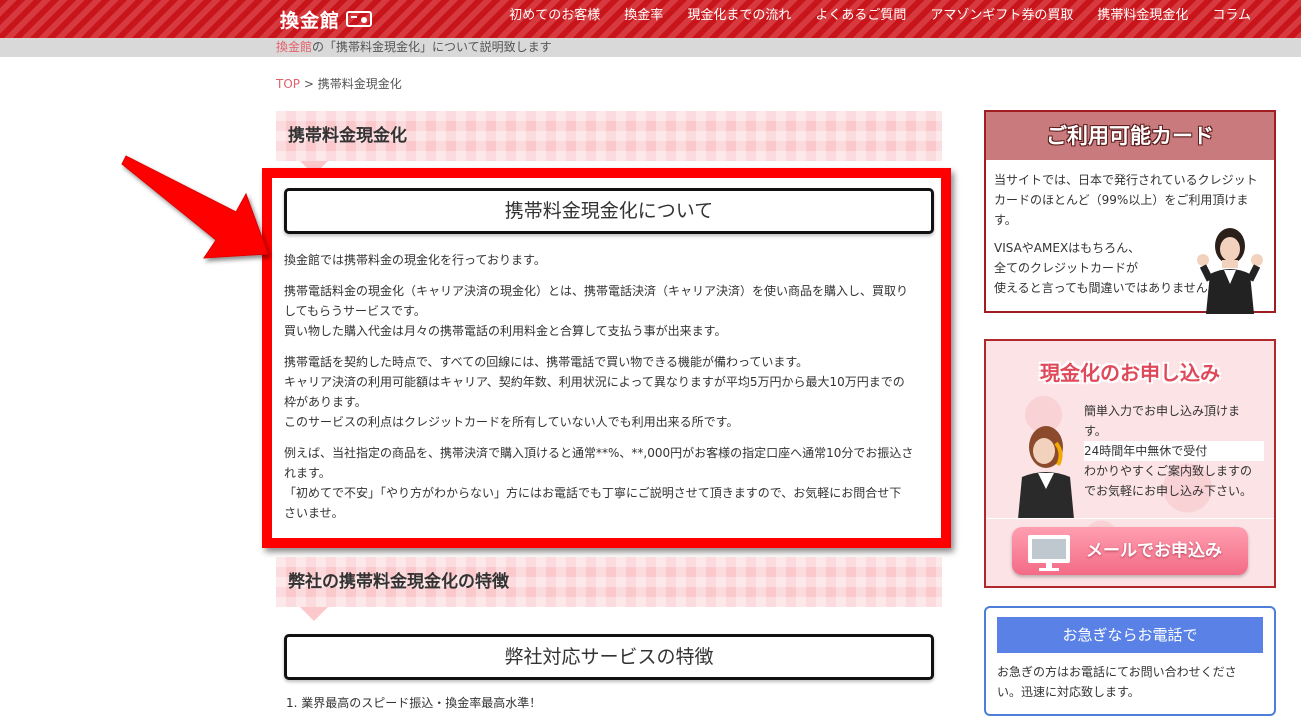 This screenshot has width=1301, height=716. I want to click on site-logo: 換金館, so click(326, 19).